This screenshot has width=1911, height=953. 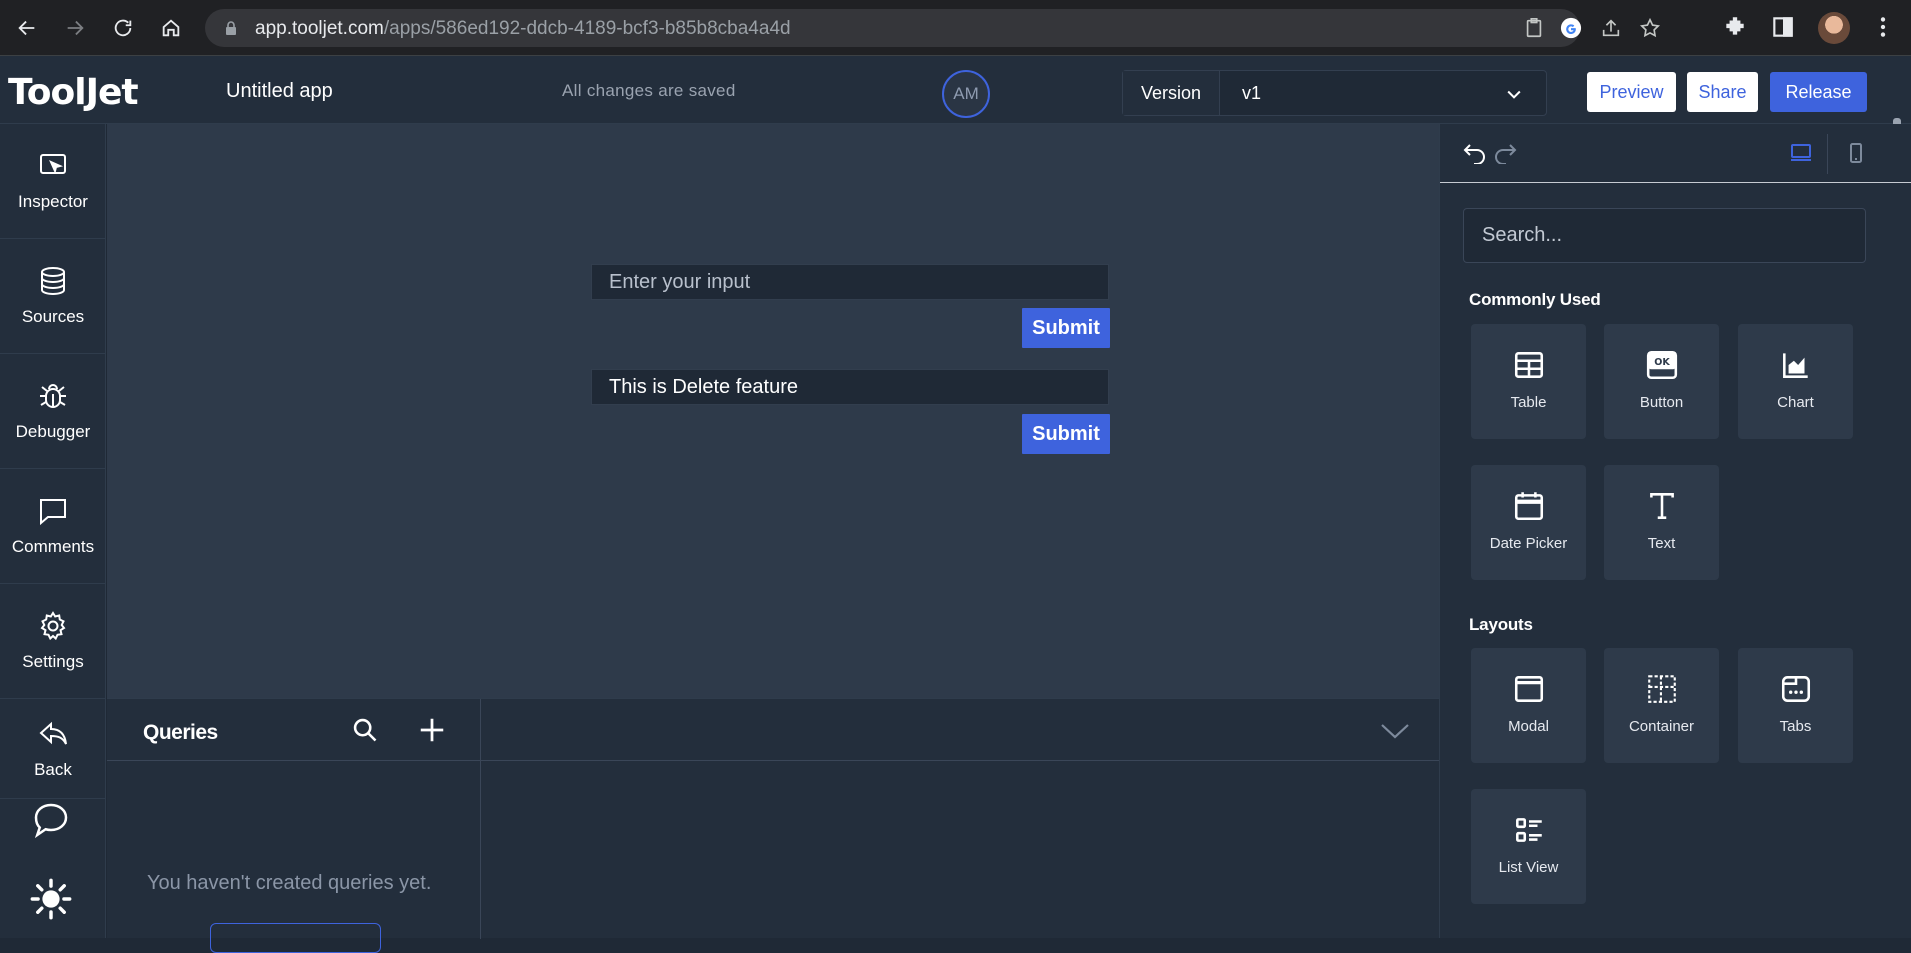 I want to click on undo-icon, so click(x=1475, y=153).